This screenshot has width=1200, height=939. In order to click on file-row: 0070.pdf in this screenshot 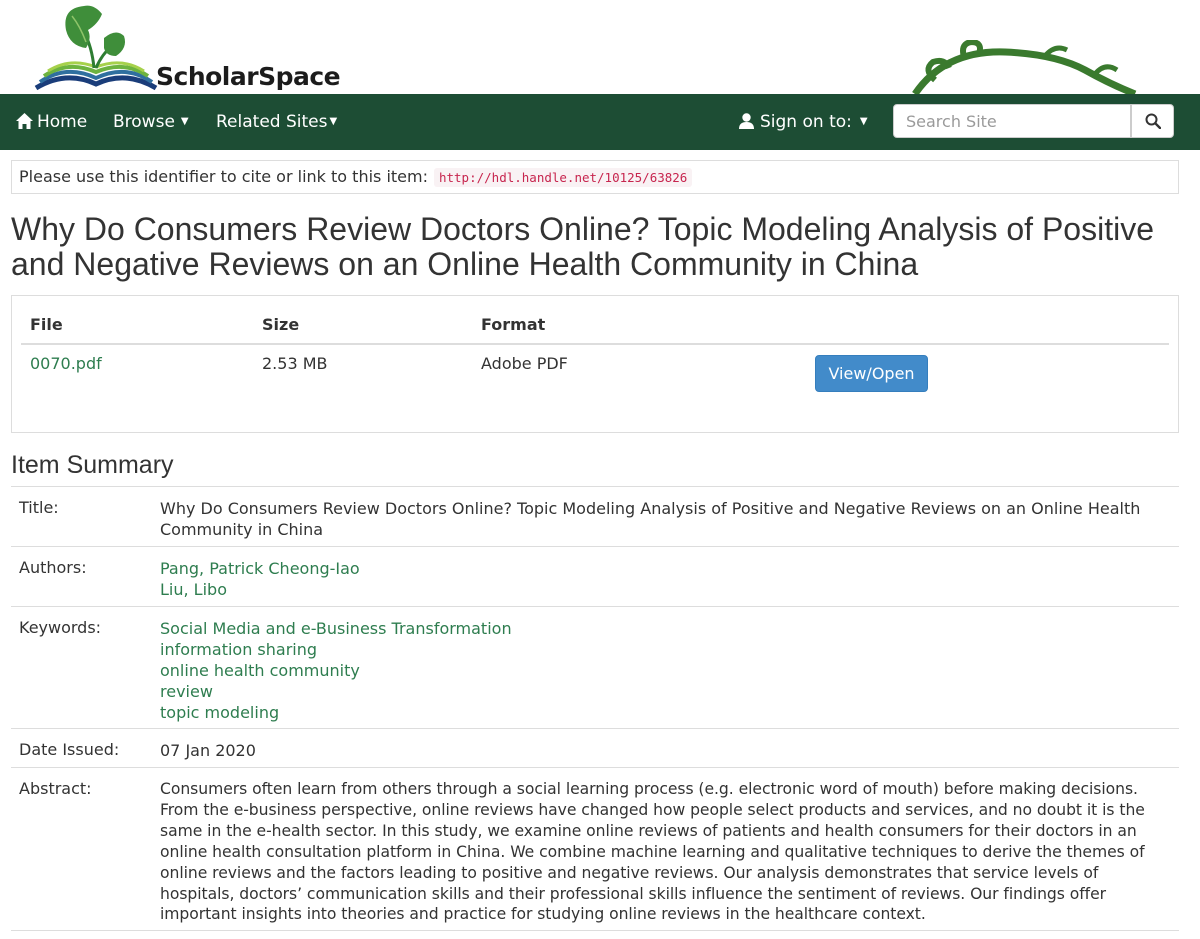, I will do `click(66, 363)`.